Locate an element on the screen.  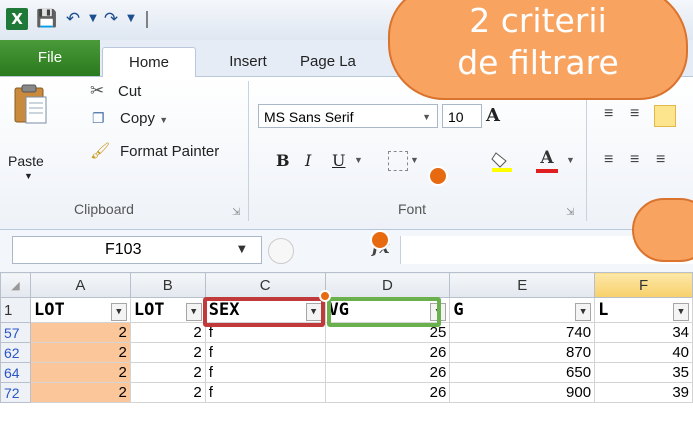
callout-line-2: de filtrare is located at coordinates (538, 62).